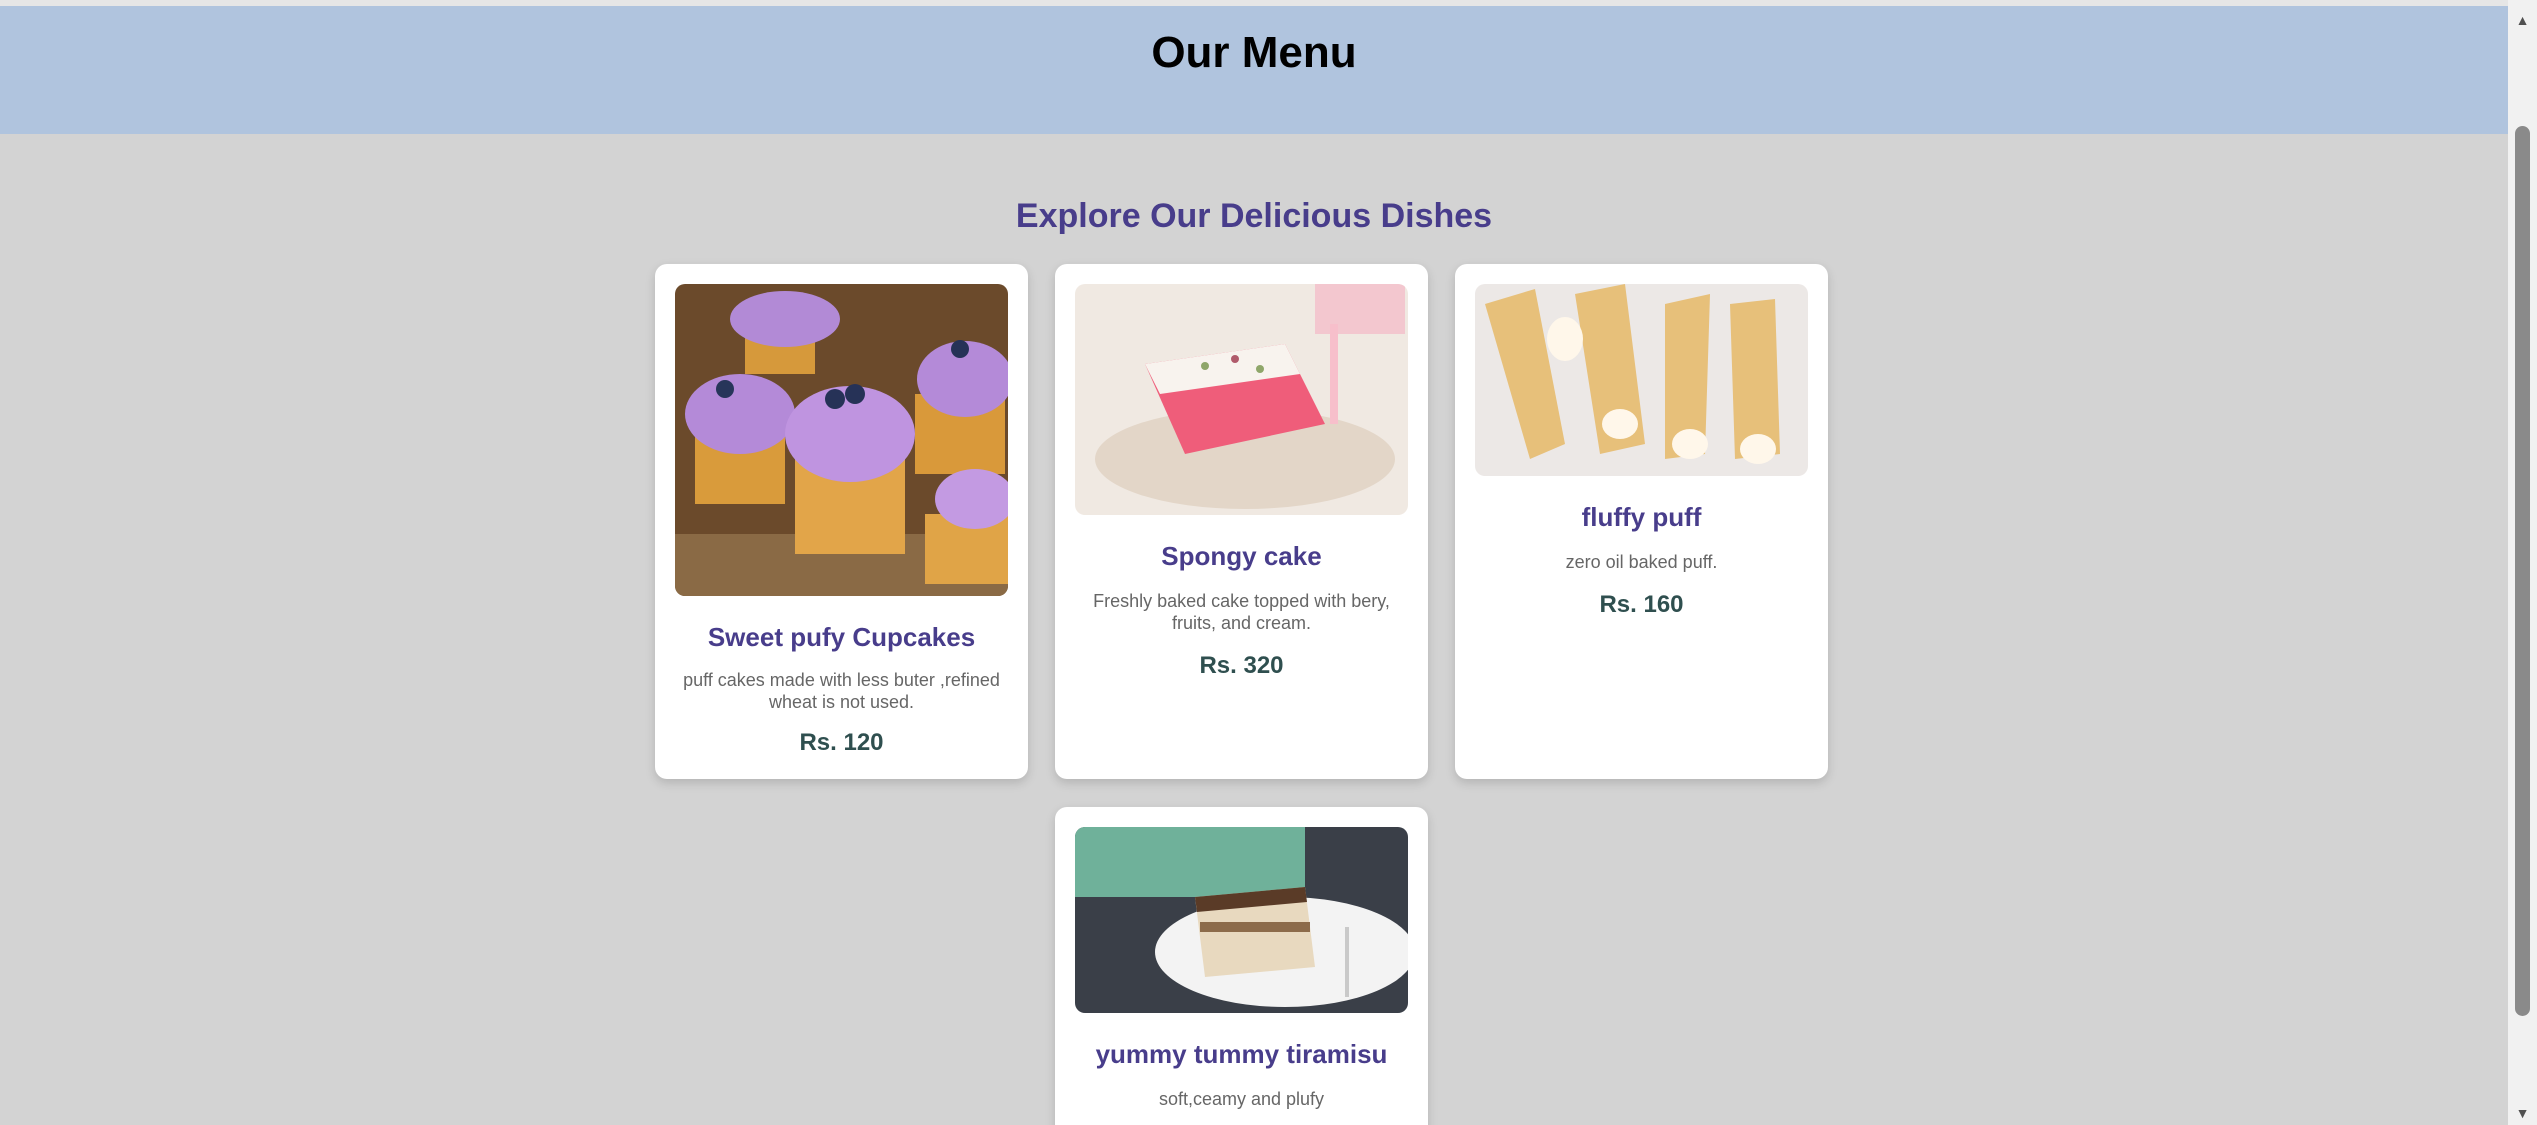 The image size is (2537, 1125). I want to click on item-name: fluffy puff, so click(1641, 517).